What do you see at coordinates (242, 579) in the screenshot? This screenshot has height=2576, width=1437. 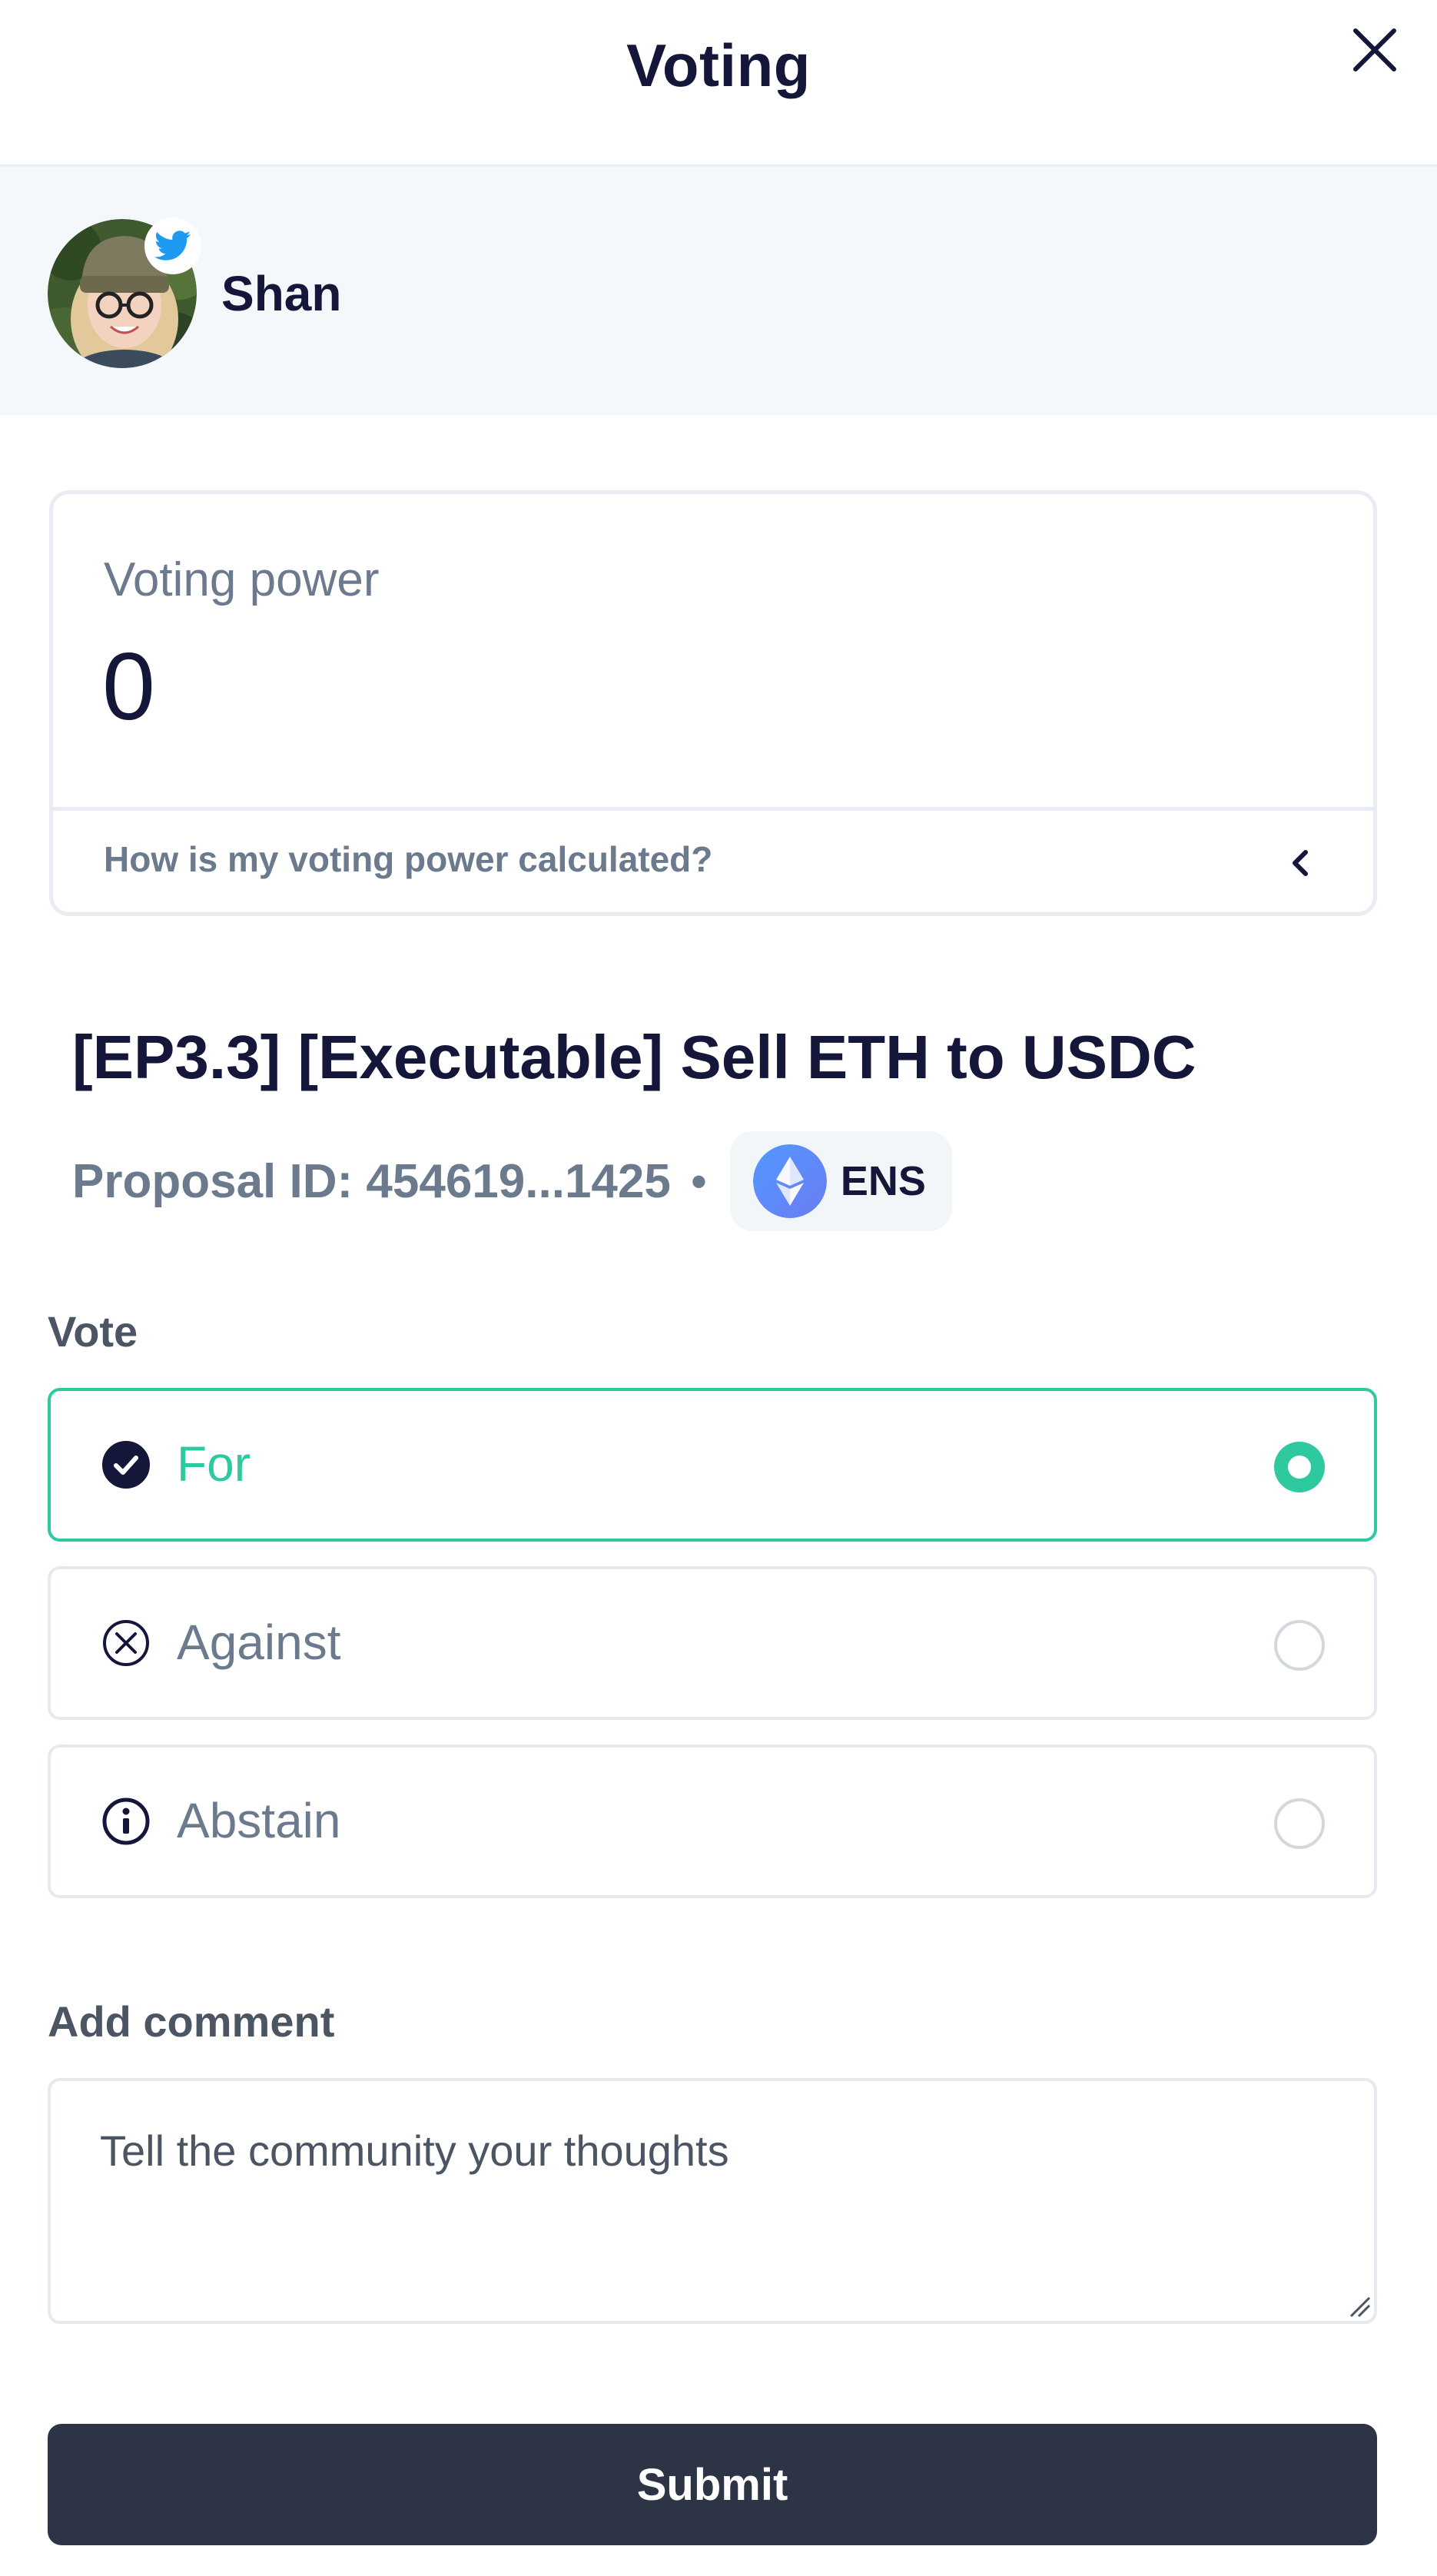 I see `voting-power-label: Voting power` at bounding box center [242, 579].